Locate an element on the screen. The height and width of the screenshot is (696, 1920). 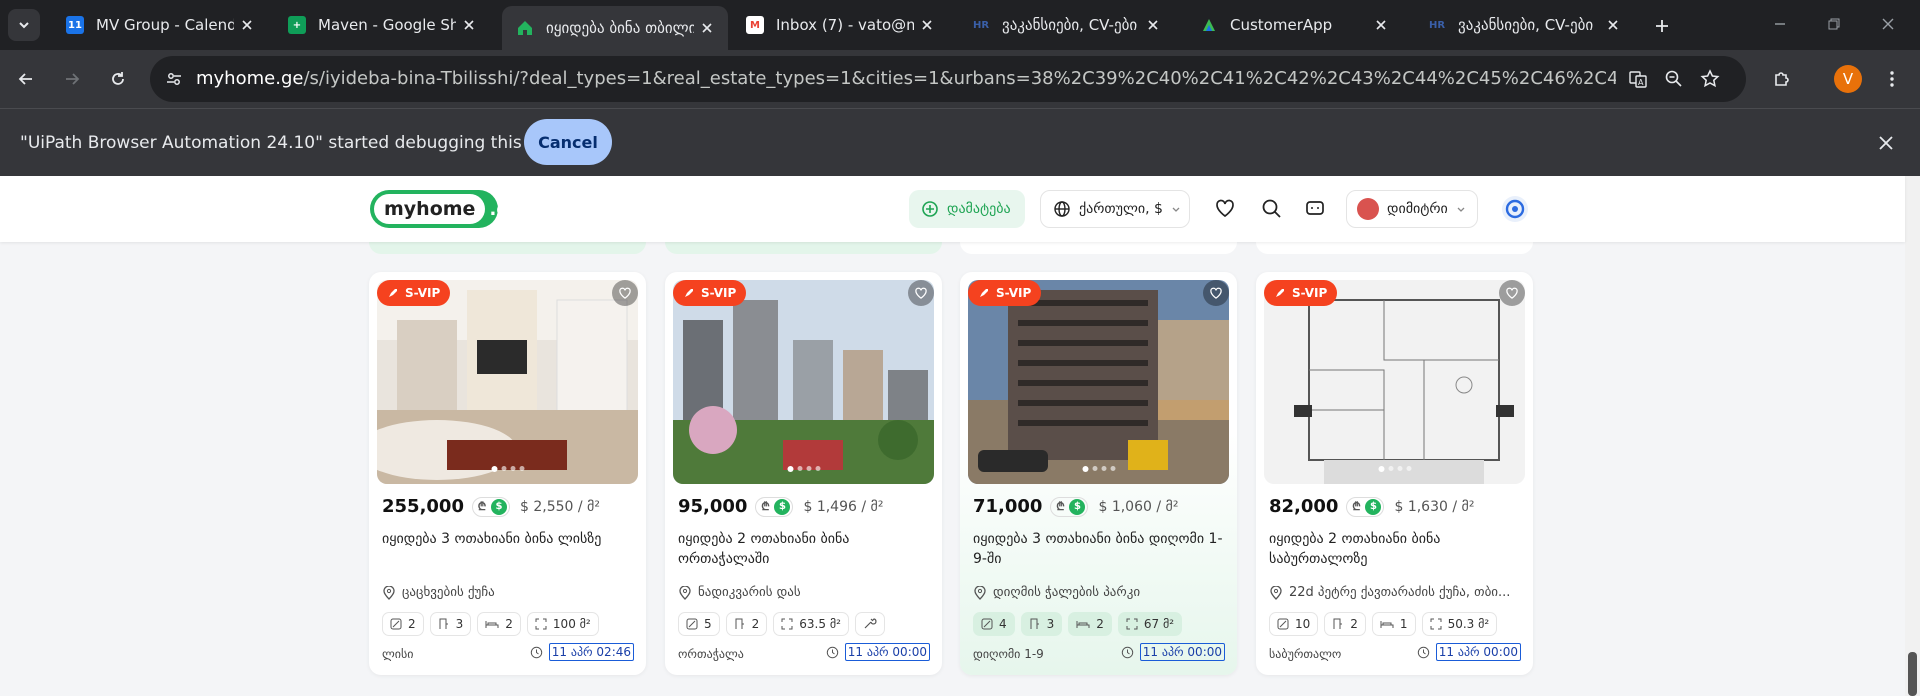
location-pin-icon is located at coordinates (1276, 592).